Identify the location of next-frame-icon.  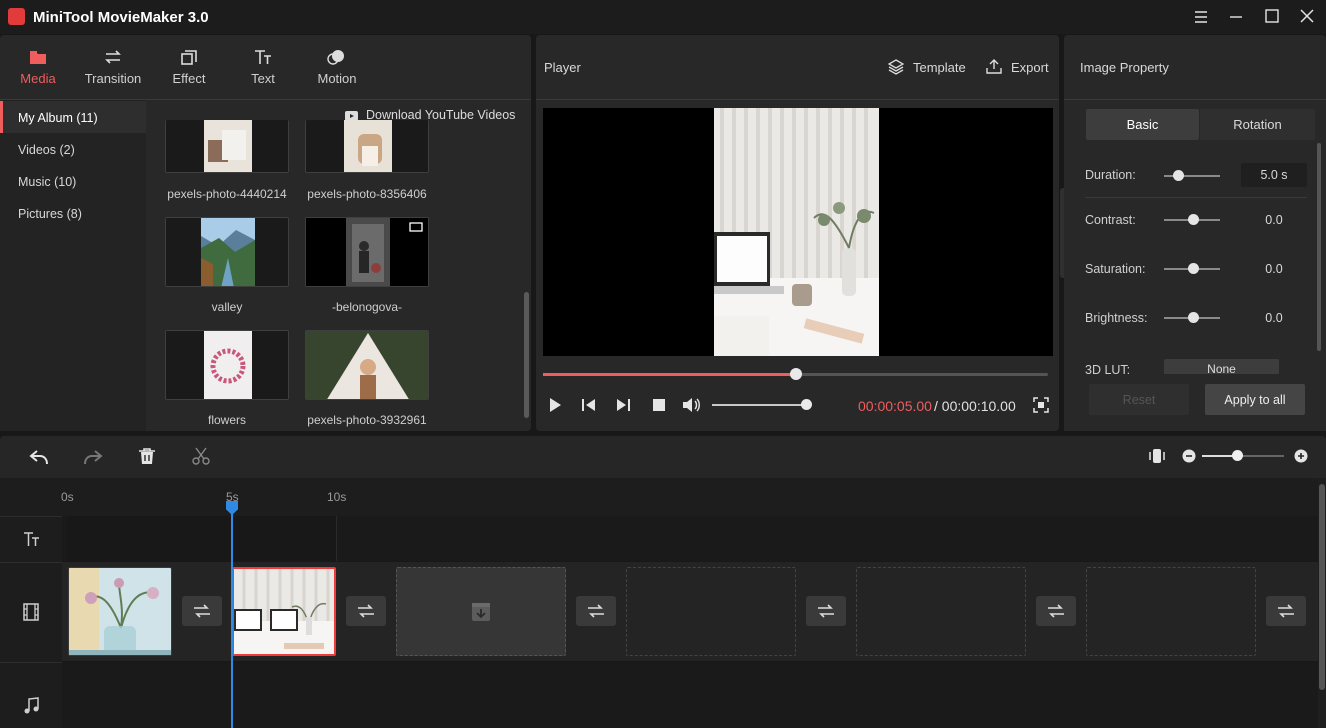
(625, 405).